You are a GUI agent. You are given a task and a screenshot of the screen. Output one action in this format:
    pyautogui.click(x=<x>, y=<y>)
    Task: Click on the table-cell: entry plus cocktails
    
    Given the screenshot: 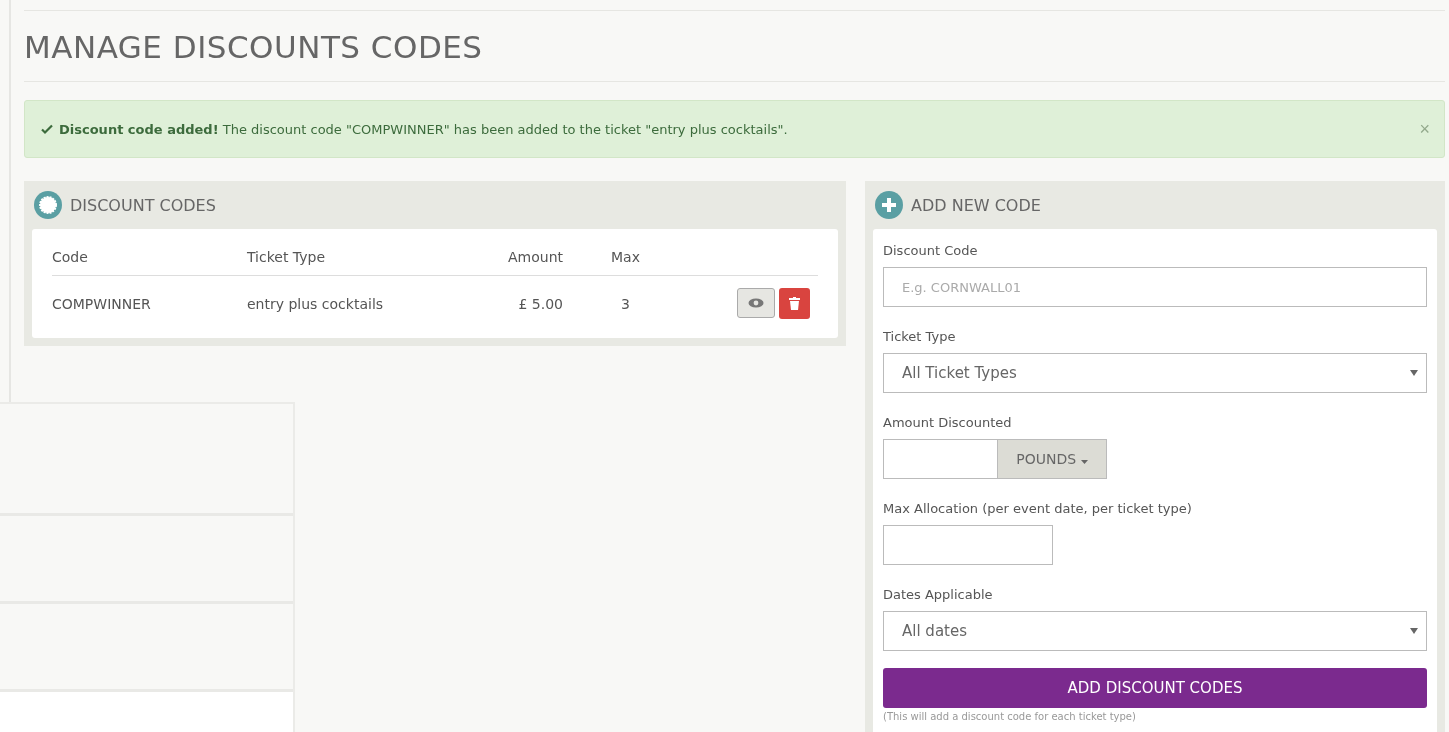 What is the action you would take?
    pyautogui.click(x=355, y=306)
    